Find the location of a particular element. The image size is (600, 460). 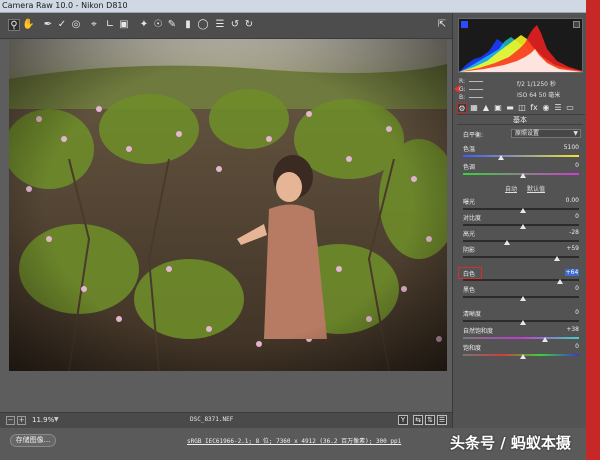

fx-tab-icon: fx is located at coordinates (534, 108).